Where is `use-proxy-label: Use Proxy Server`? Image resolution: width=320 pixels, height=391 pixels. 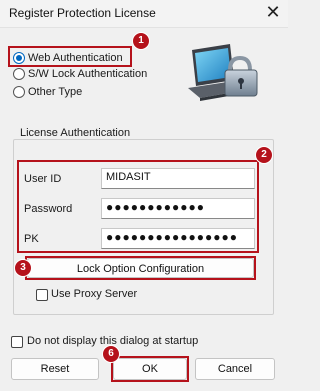
use-proxy-label: Use Proxy Server is located at coordinates (94, 294).